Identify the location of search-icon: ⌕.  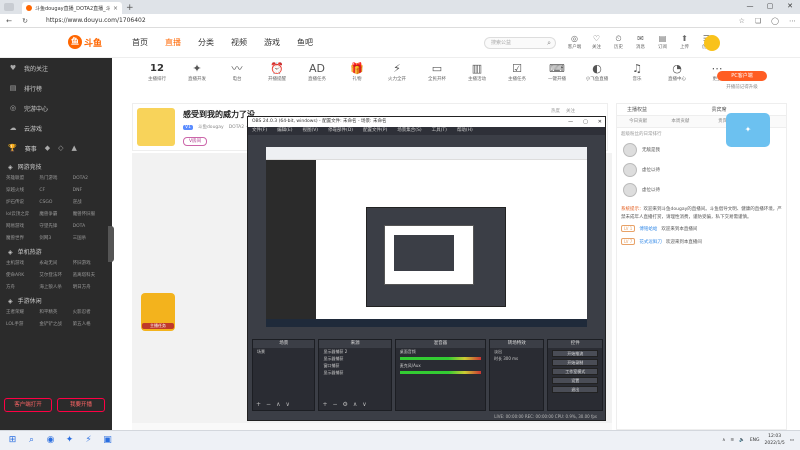
(549, 43).